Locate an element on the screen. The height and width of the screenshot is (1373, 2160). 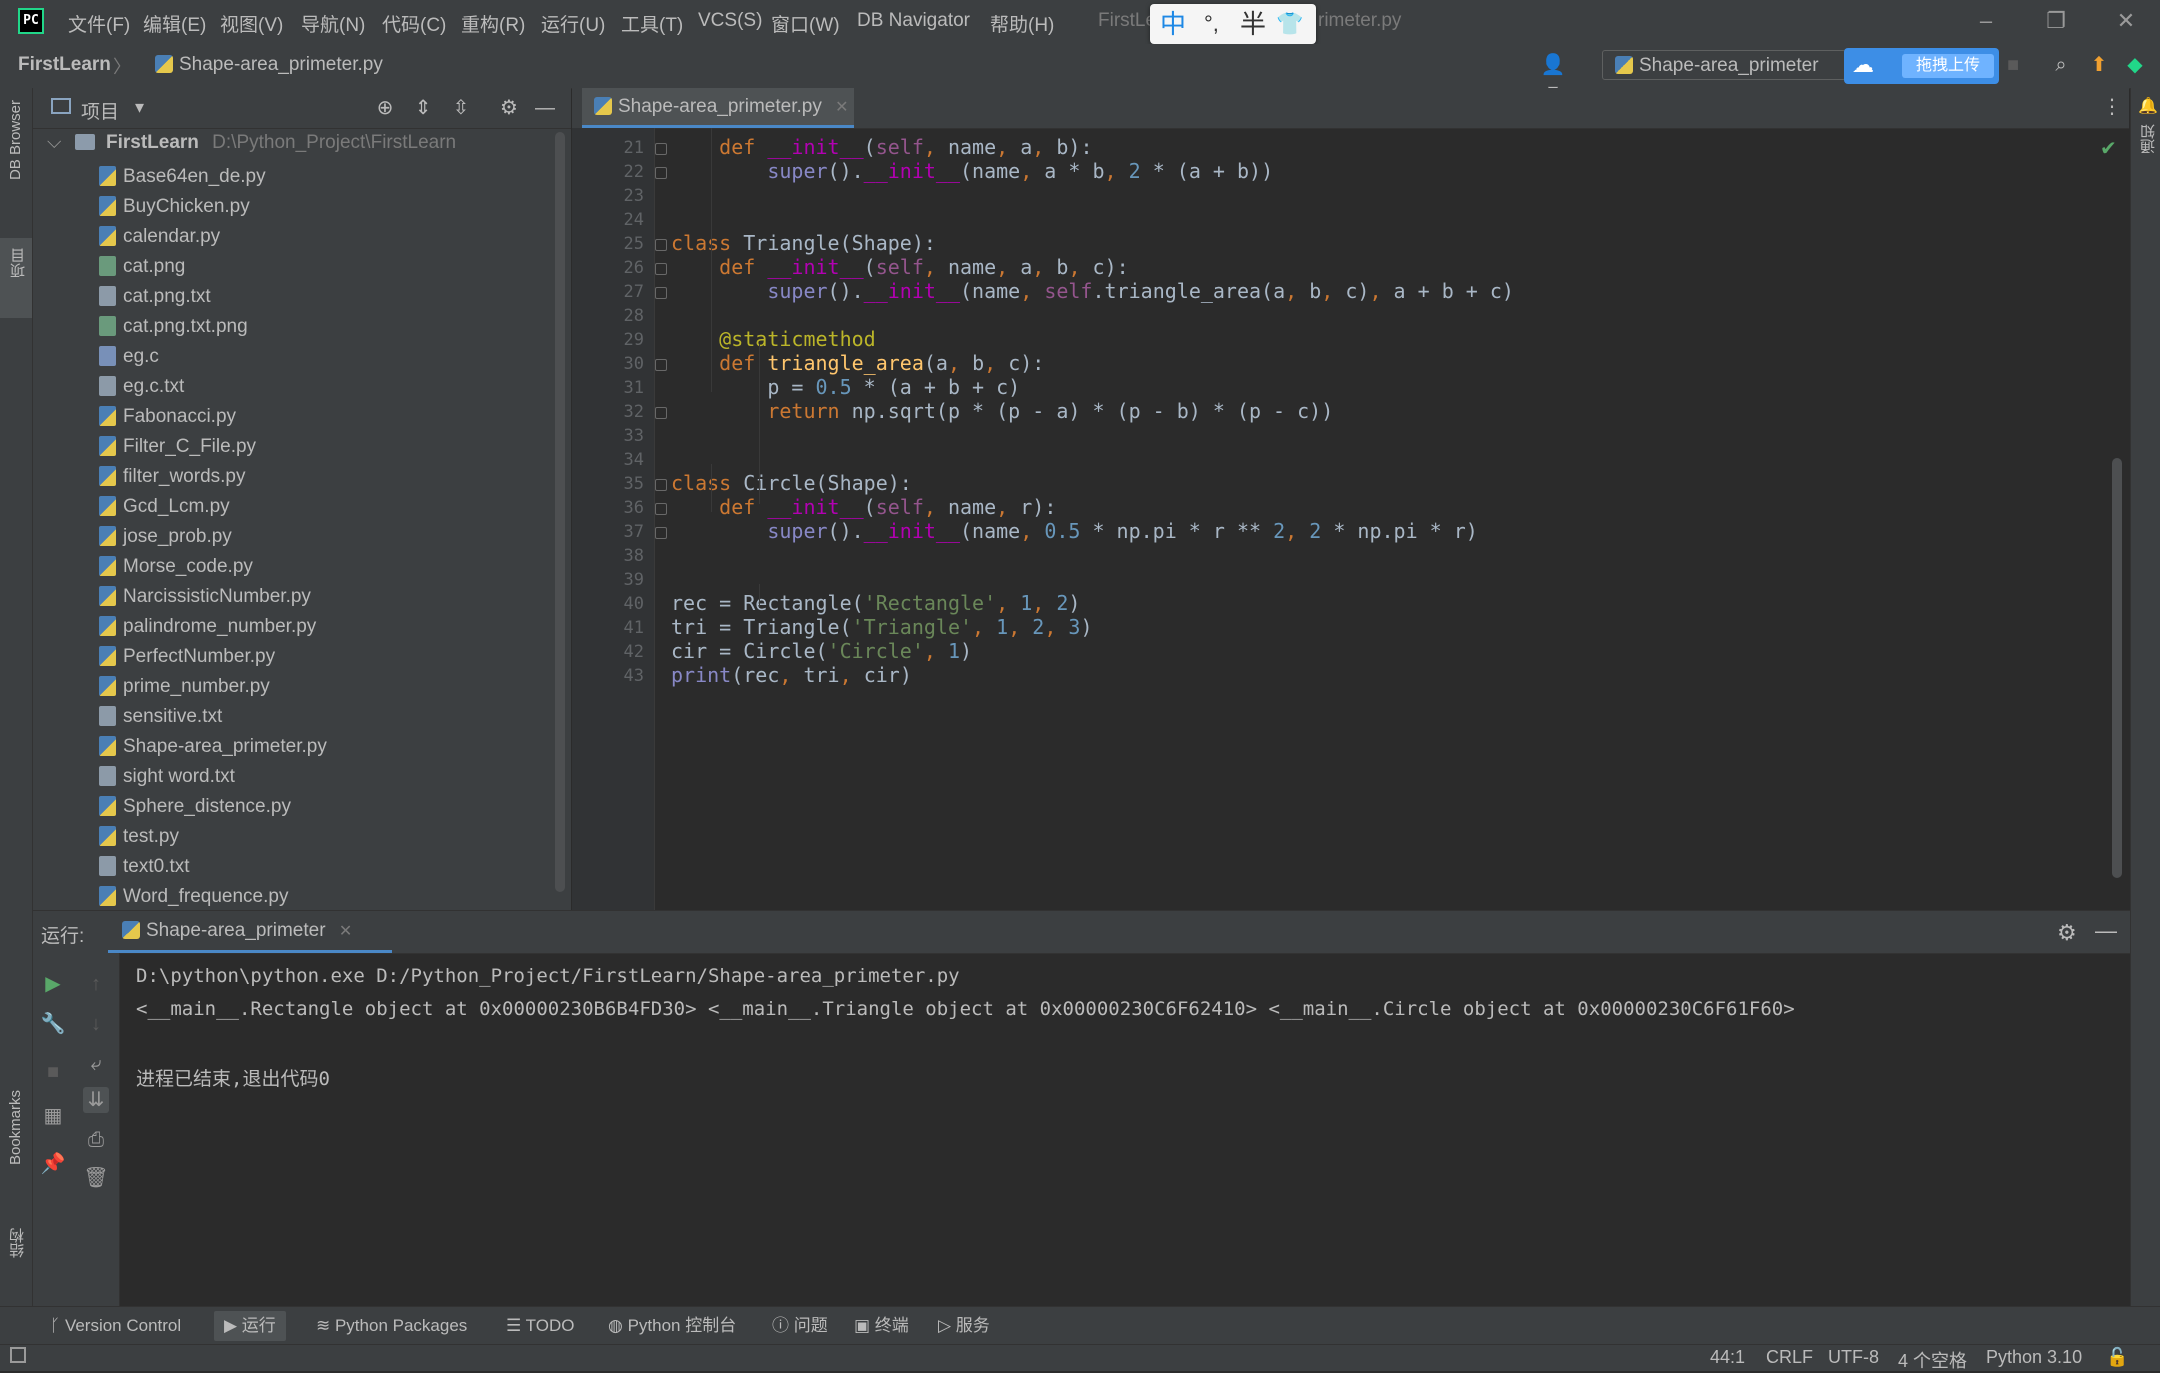
code-line: rec = Rectangle('Rectangle', 1, 2) is located at coordinates (875, 603).